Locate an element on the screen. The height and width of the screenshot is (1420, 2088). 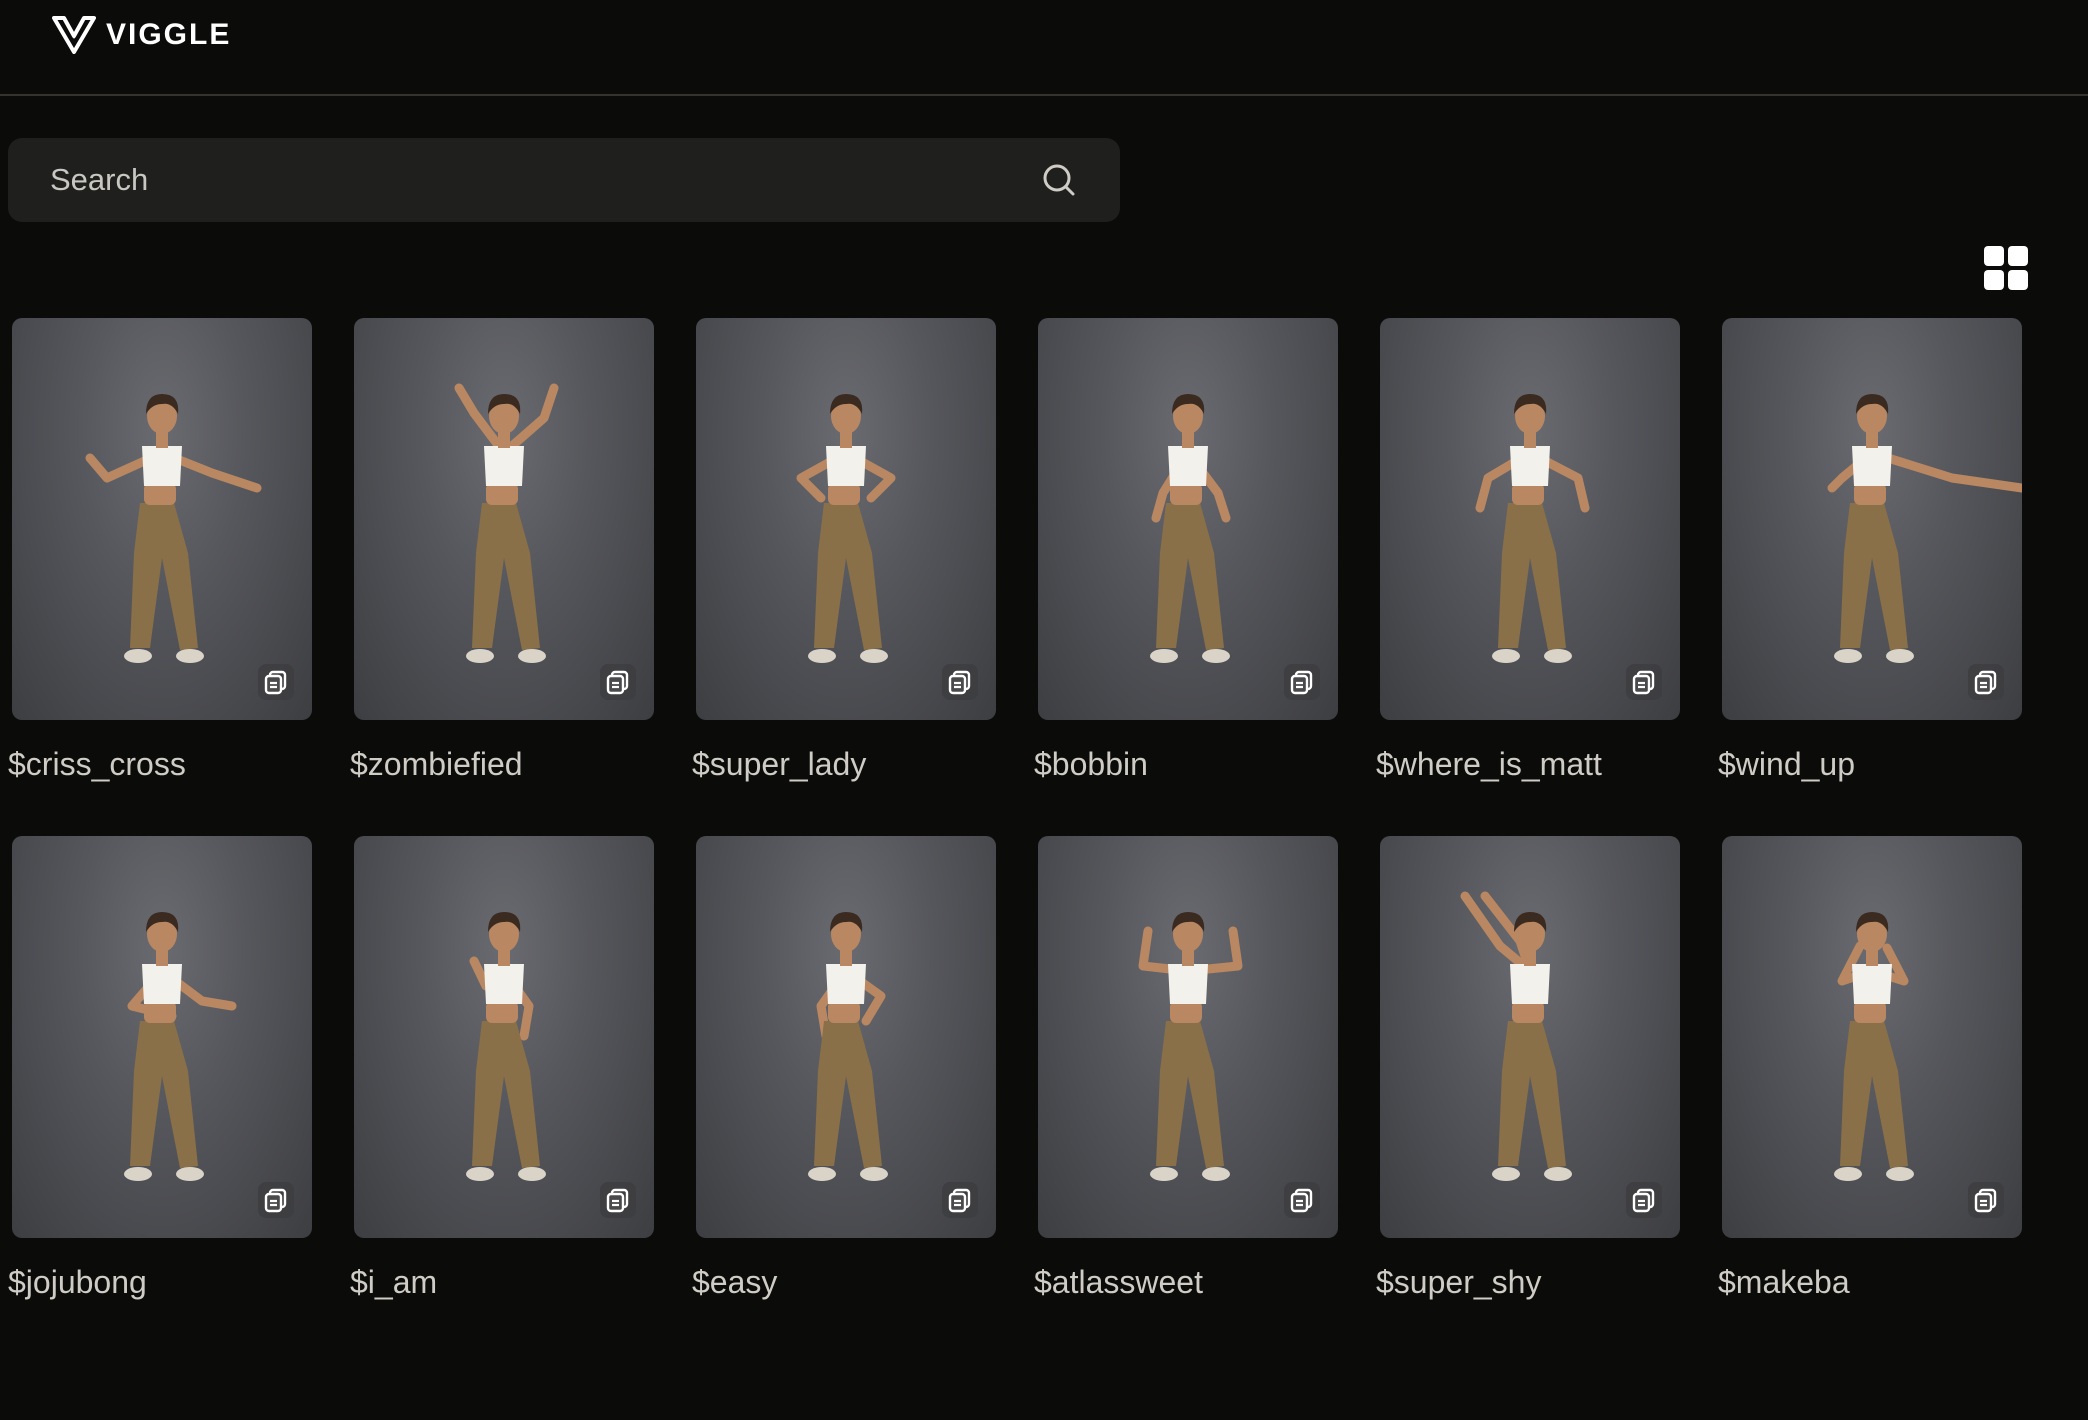
template-card: $criss_cross is located at coordinates (160, 550).